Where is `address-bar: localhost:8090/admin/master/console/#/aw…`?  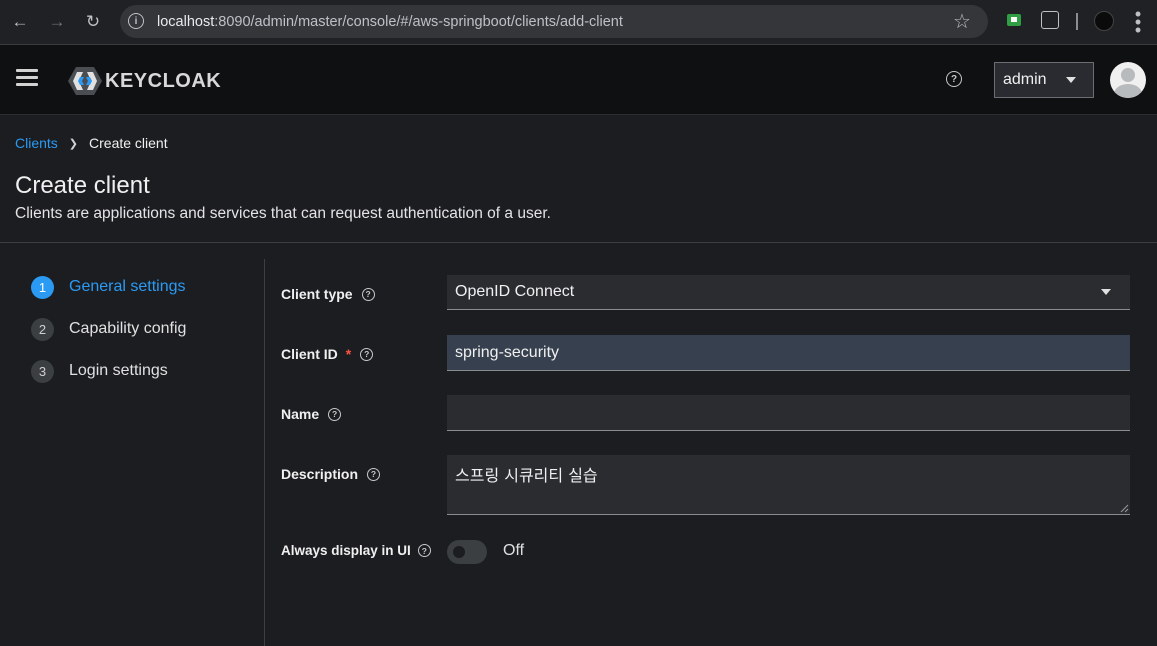 address-bar: localhost:8090/admin/master/console/#/aw… is located at coordinates (554, 21).